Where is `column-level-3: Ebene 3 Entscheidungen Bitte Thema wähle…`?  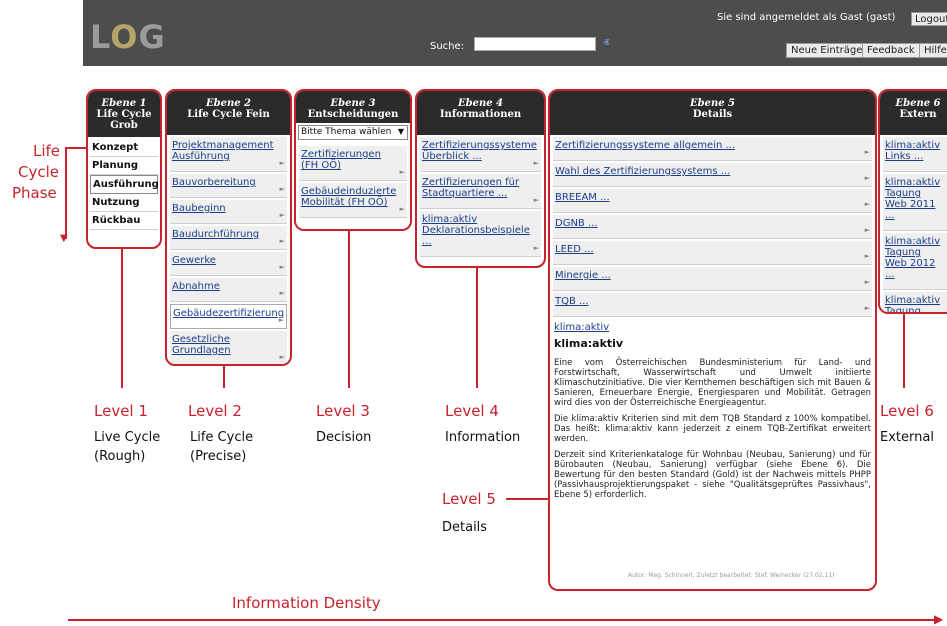 column-level-3: Ebene 3 Entscheidungen Bitte Thema wähle… is located at coordinates (353, 160).